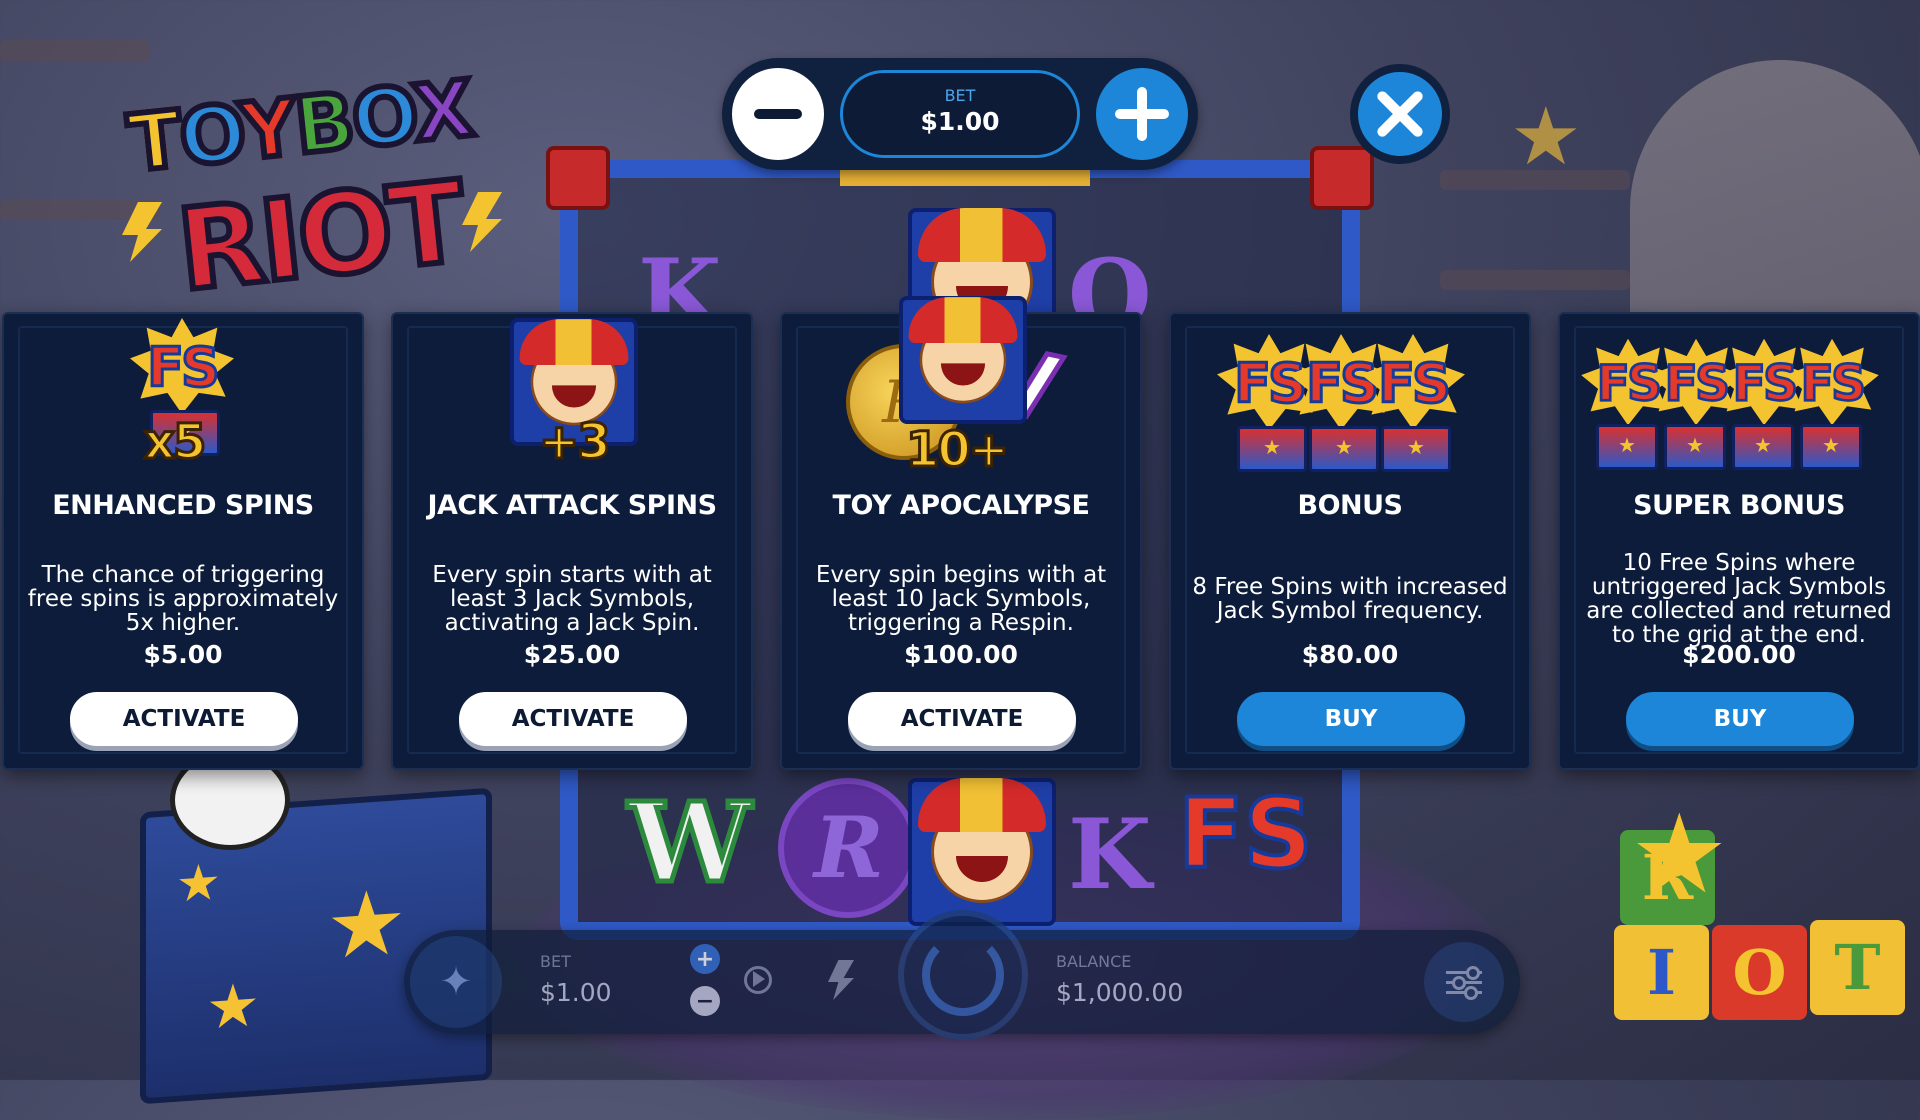 This screenshot has width=1920, height=1120. Describe the element at coordinates (174, 442) in the screenshot. I see `card-art-label: x5` at that location.